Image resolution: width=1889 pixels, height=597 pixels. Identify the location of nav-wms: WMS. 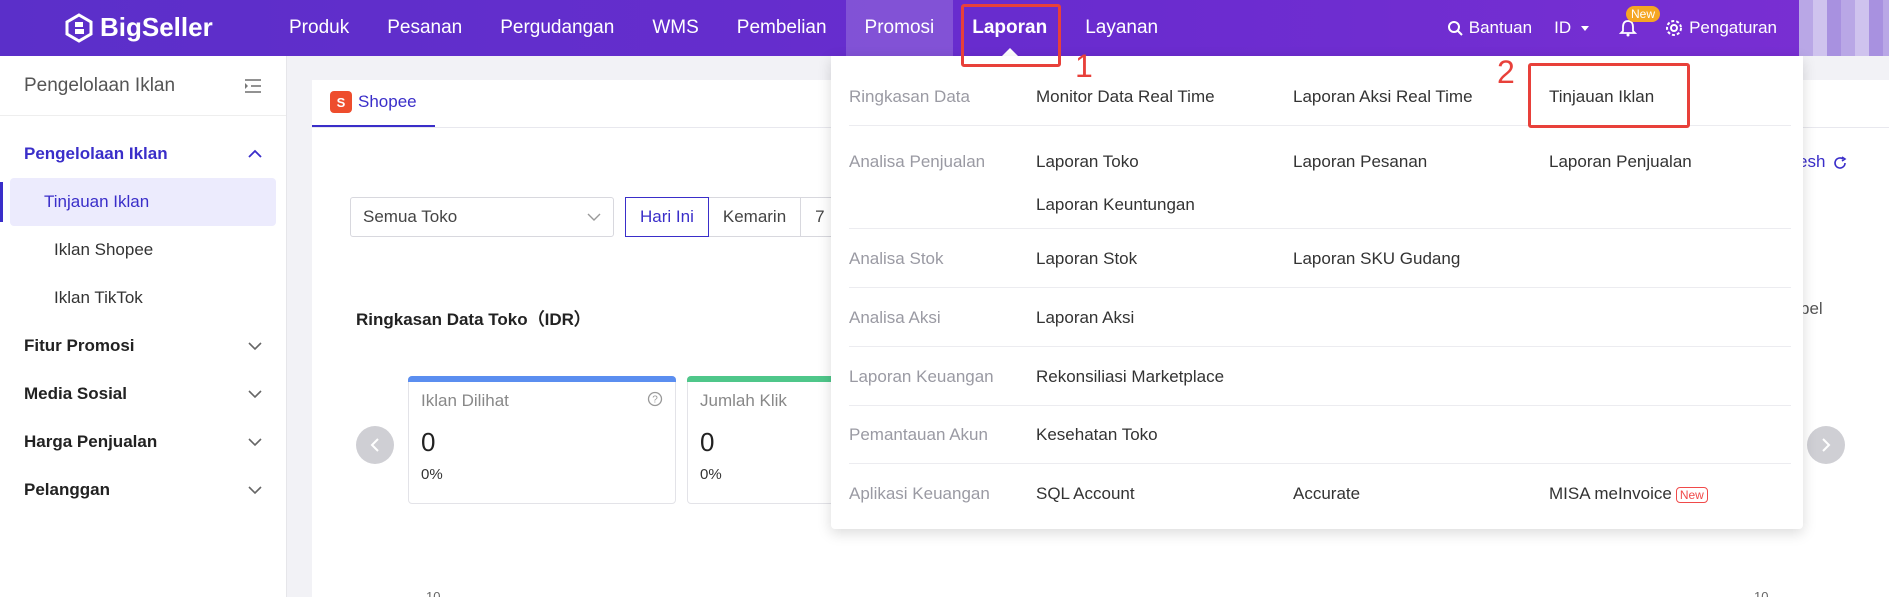
(675, 28).